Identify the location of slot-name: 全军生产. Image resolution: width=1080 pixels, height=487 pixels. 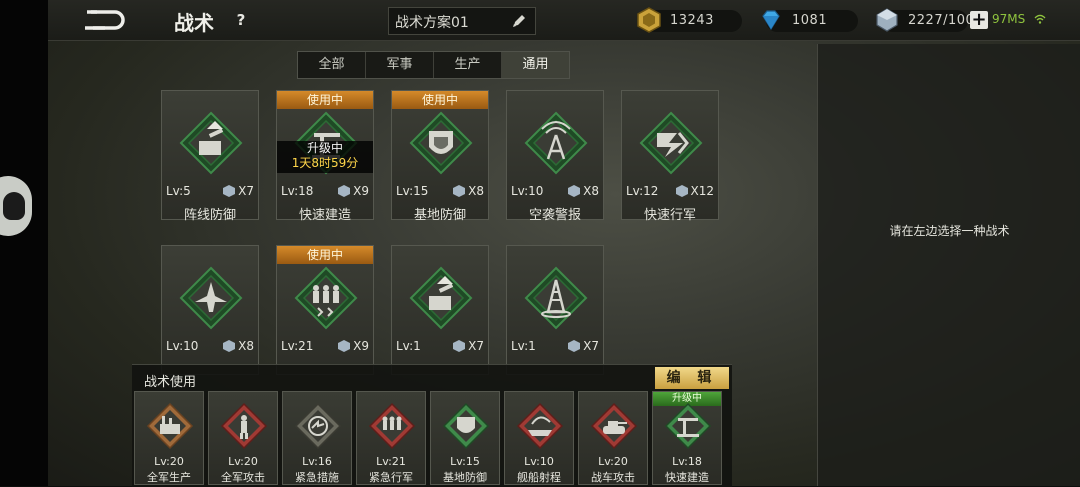
(169, 477).